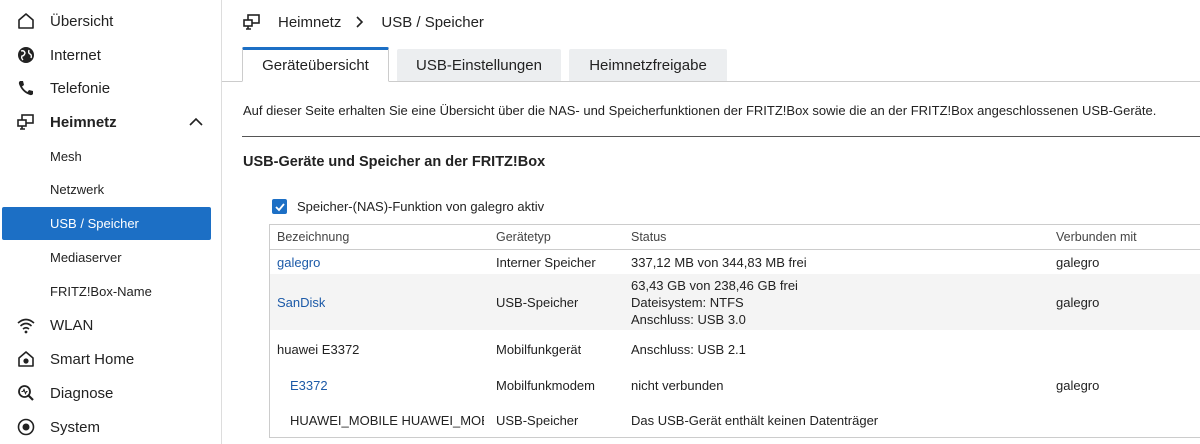 This screenshot has height=444, width=1200. What do you see at coordinates (714, 285) in the screenshot?
I see `status-line: 63,43 GB von 238,46 GB frei` at bounding box center [714, 285].